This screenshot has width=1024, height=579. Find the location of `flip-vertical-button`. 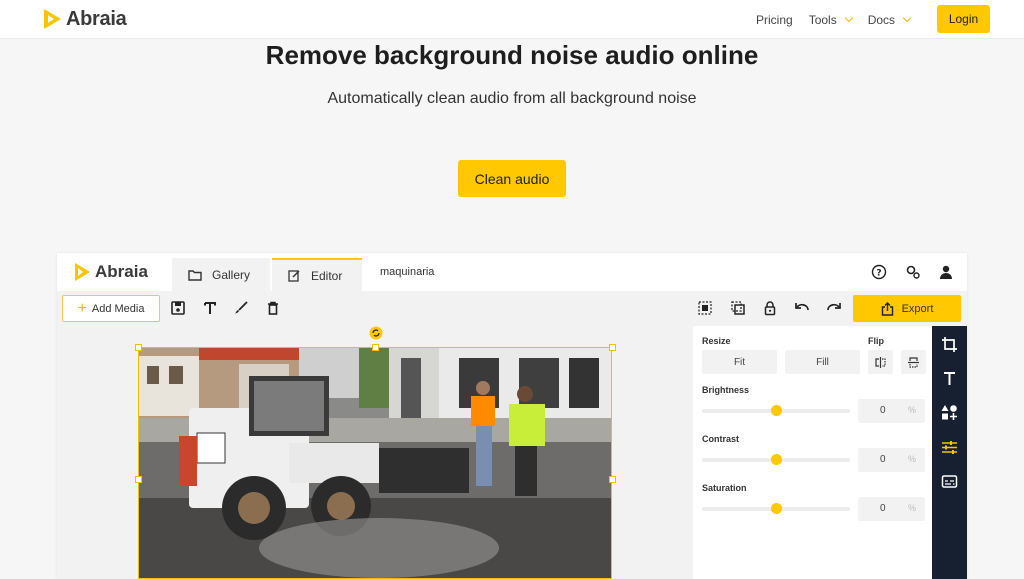

flip-vertical-button is located at coordinates (913, 362).